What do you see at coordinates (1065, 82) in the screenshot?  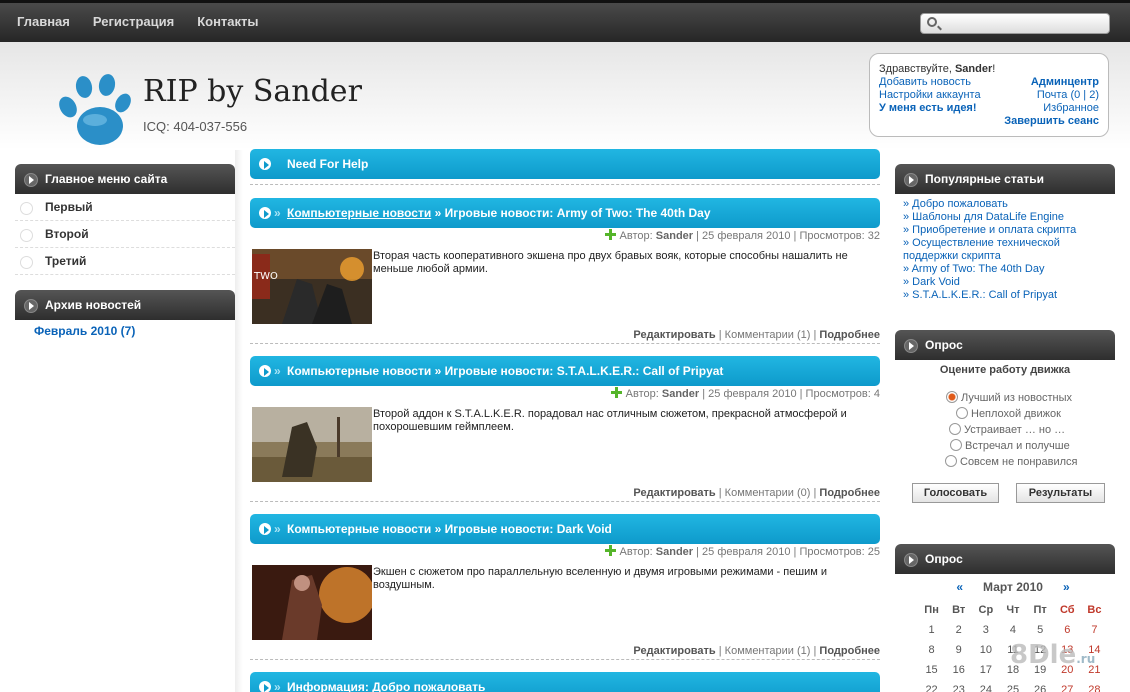 I see `admin-center-link: Админцентр` at bounding box center [1065, 82].